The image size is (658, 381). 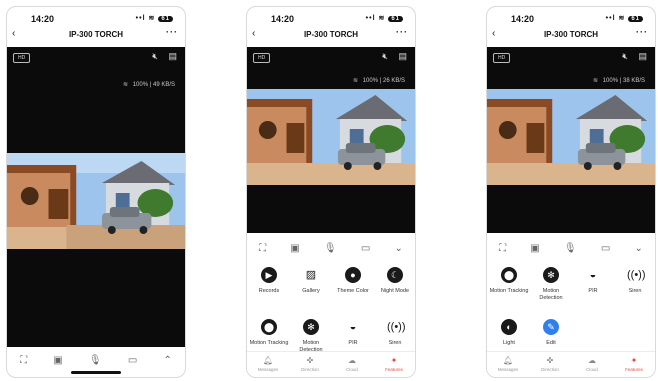 I want to click on status-time: 14:20, so click(x=283, y=19).